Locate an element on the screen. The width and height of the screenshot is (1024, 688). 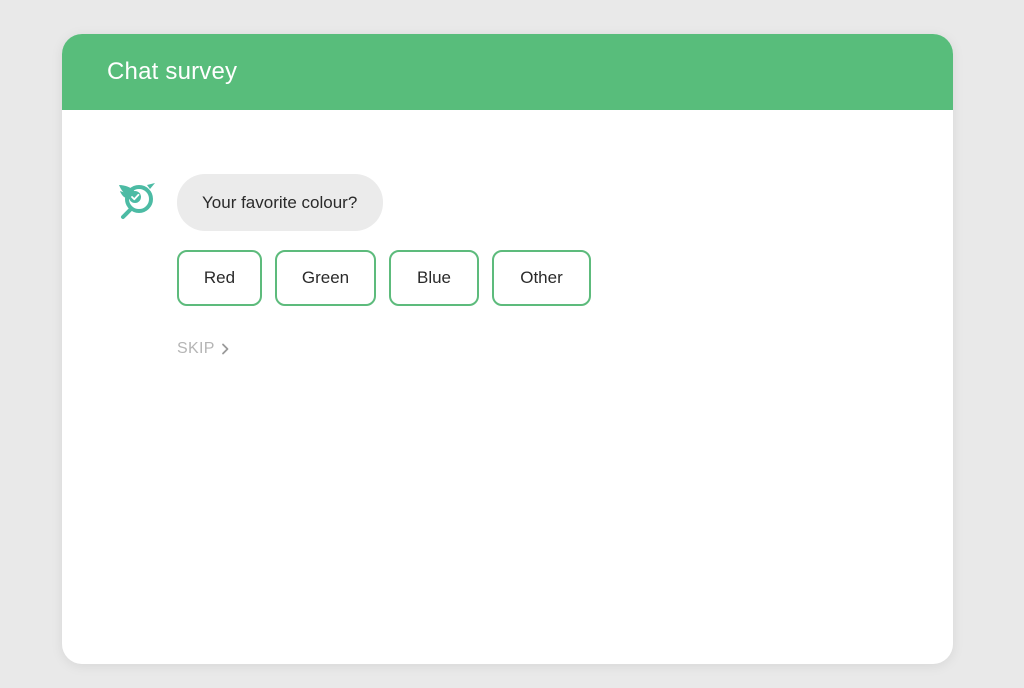
chevron-right-icon is located at coordinates (225, 349).